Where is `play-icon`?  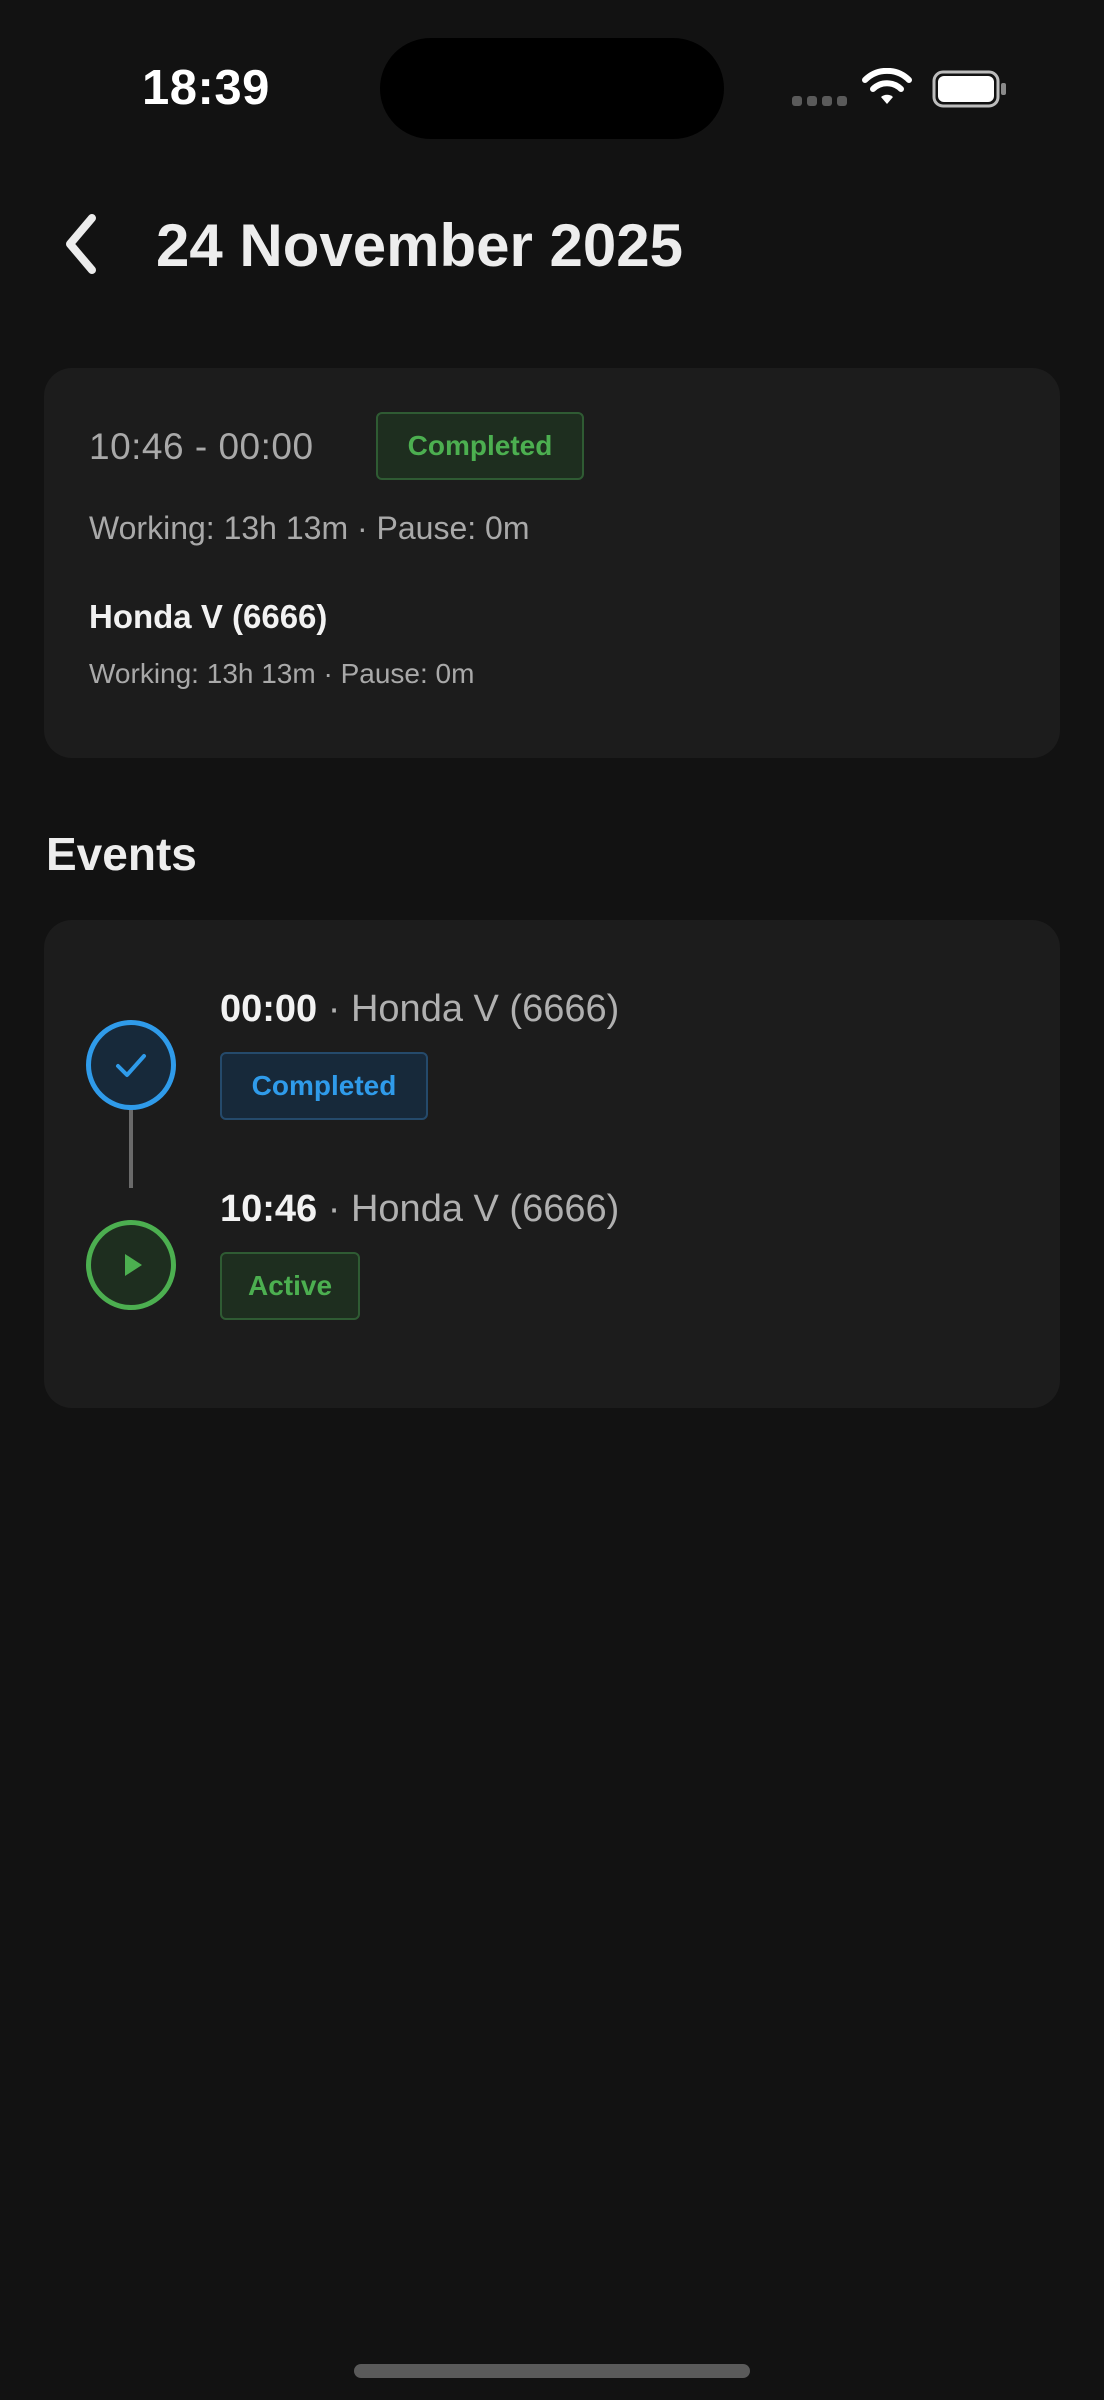
play-icon is located at coordinates (133, 1265).